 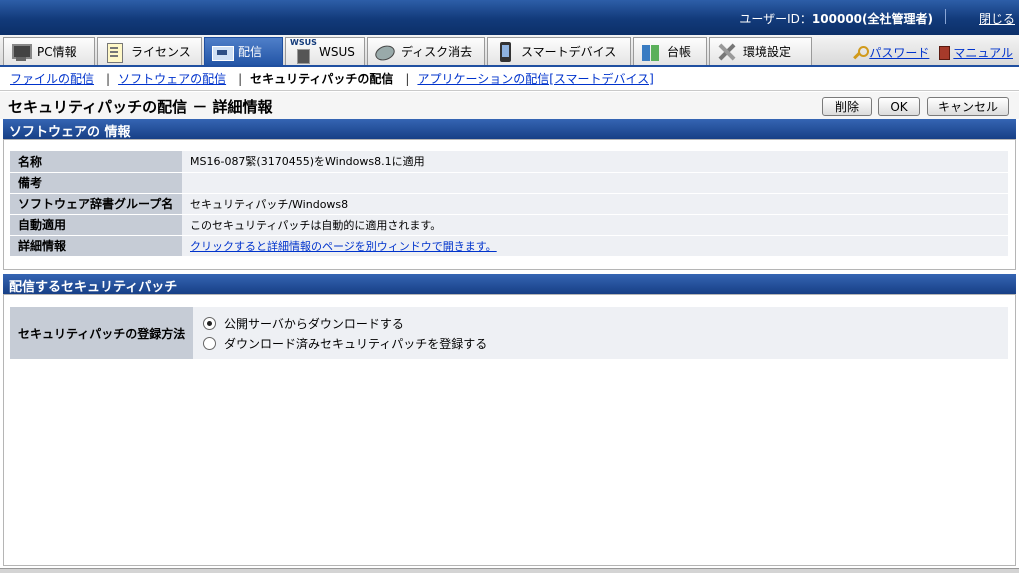 I want to click on option-label: ダウンロード済みセキュリティパッチを登録する, so click(x=356, y=343).